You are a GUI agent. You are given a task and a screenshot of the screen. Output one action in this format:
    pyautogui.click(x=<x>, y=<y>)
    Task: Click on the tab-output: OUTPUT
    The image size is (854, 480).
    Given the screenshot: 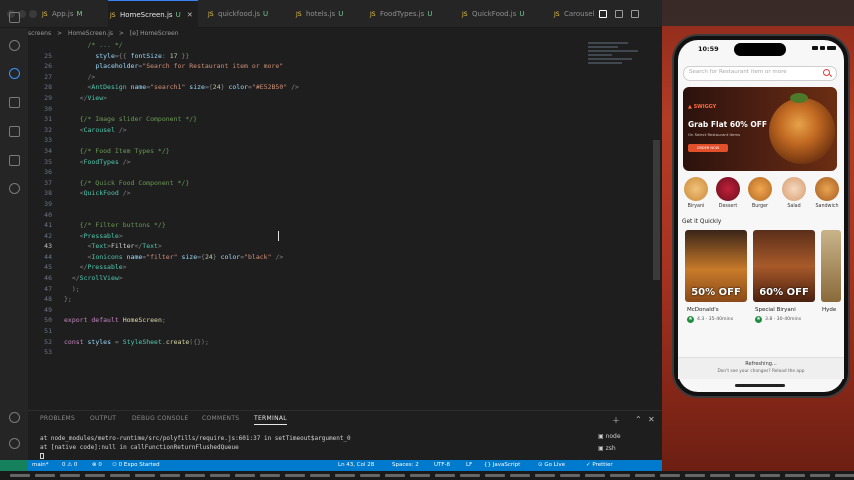 What is the action you would take?
    pyautogui.click(x=103, y=418)
    